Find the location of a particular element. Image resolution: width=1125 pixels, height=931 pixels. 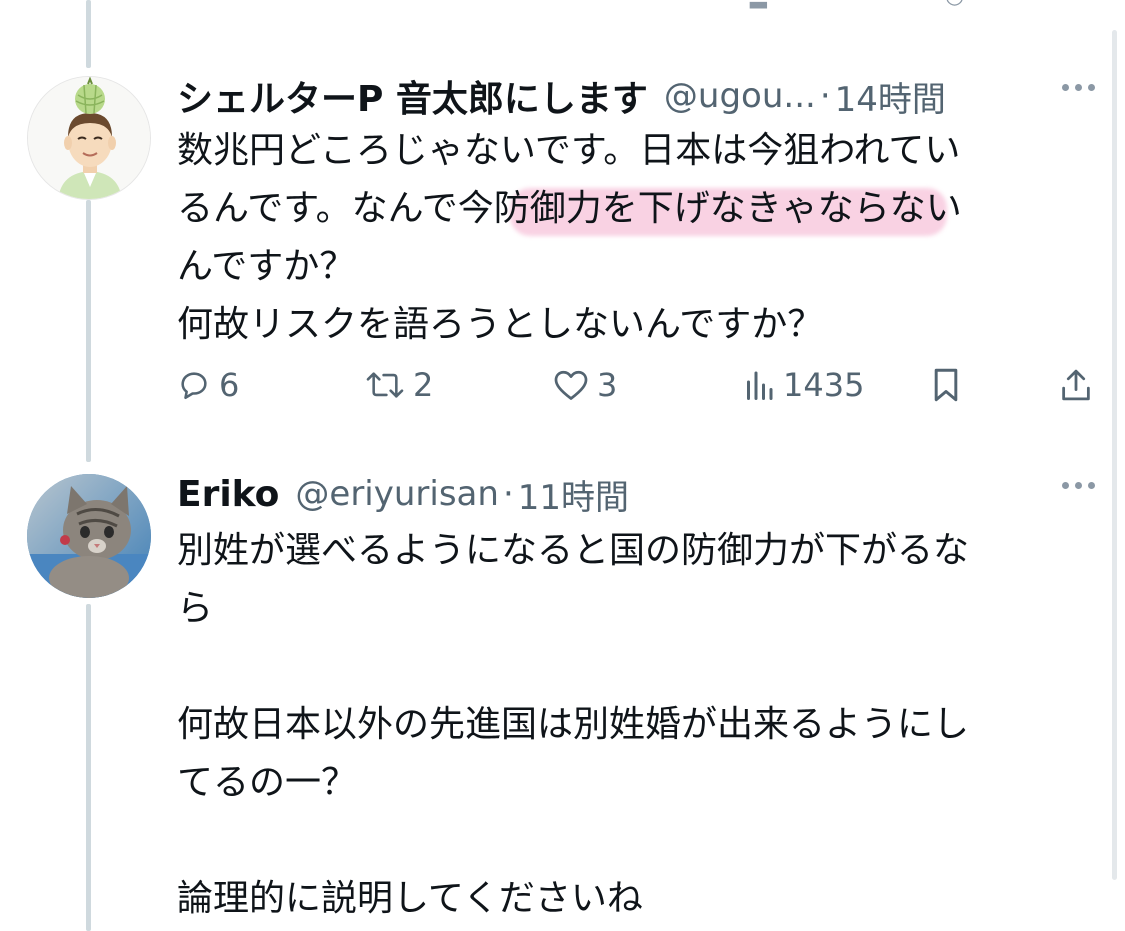

author-name: Eriko is located at coordinates (228, 494).